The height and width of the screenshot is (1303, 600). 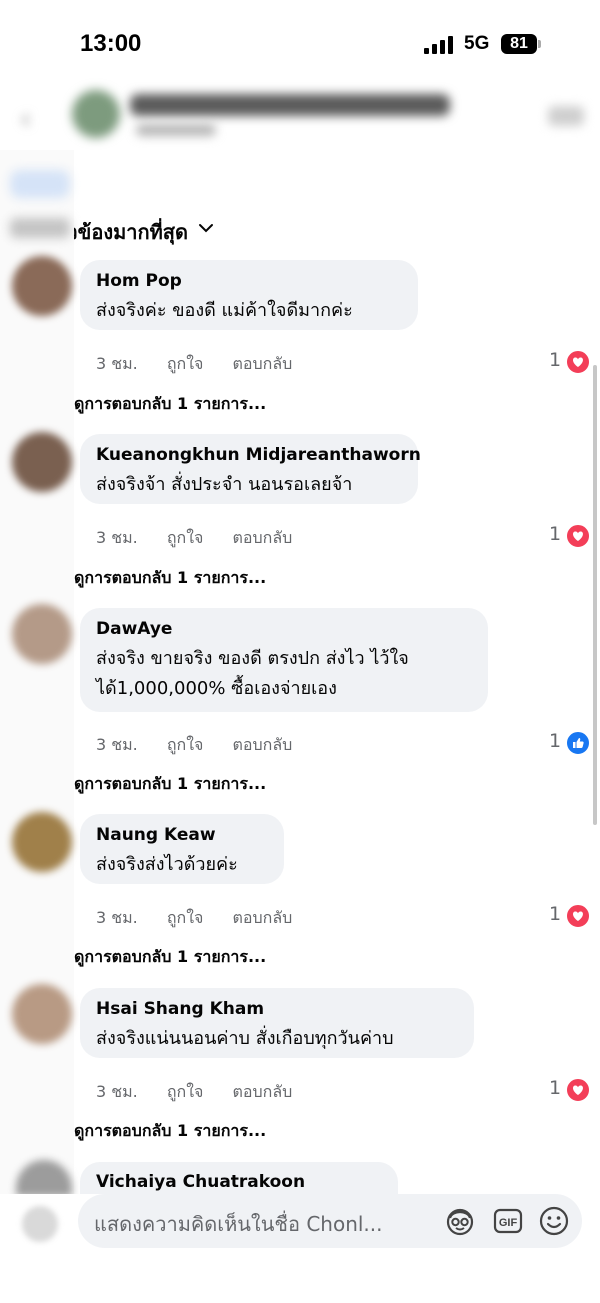 I want to click on scrollbar, so click(x=595, y=595).